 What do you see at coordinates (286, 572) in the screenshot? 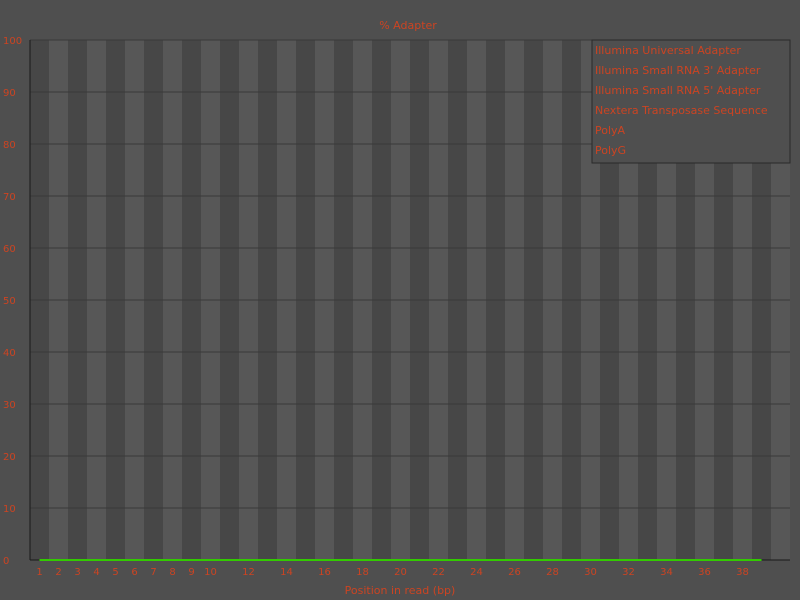
I see `x-tick-label: 14` at bounding box center [286, 572].